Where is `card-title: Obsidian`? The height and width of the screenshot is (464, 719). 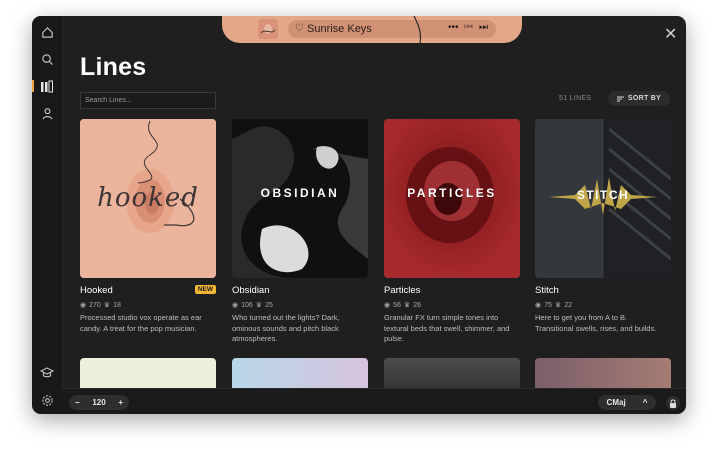
card-title: Obsidian is located at coordinates (251, 290).